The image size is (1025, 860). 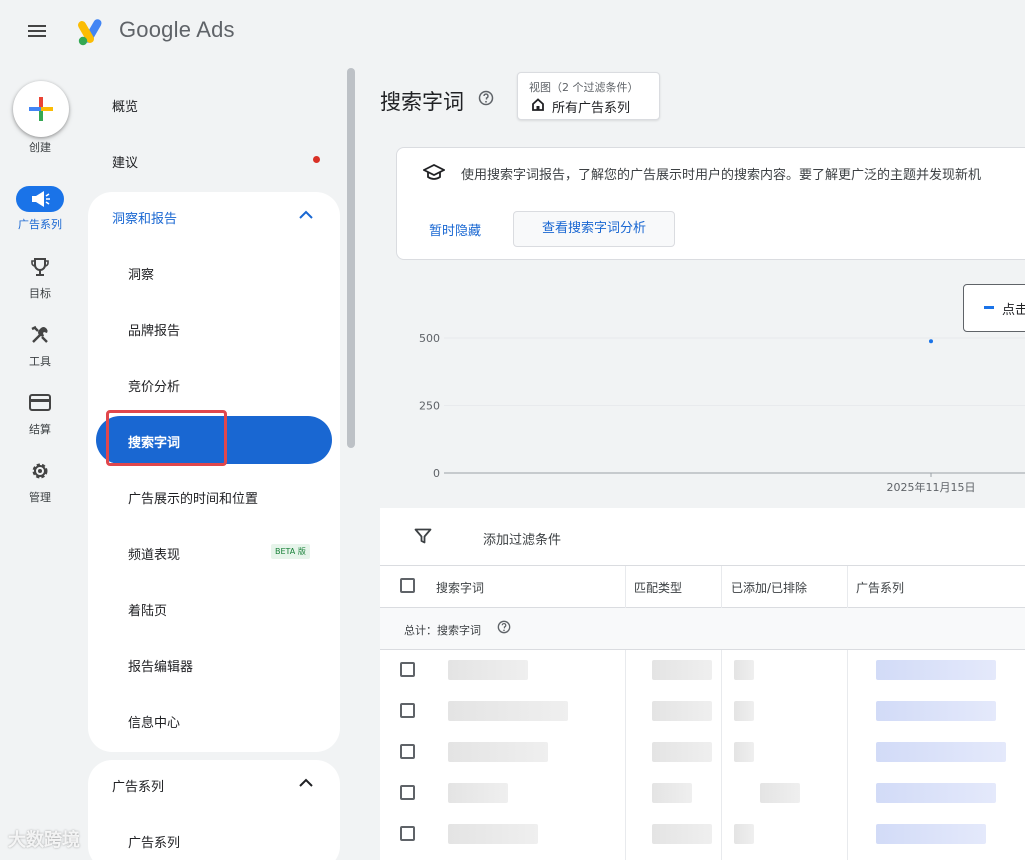 What do you see at coordinates (290, 551) in the screenshot?
I see `beta-badge: BETA 版` at bounding box center [290, 551].